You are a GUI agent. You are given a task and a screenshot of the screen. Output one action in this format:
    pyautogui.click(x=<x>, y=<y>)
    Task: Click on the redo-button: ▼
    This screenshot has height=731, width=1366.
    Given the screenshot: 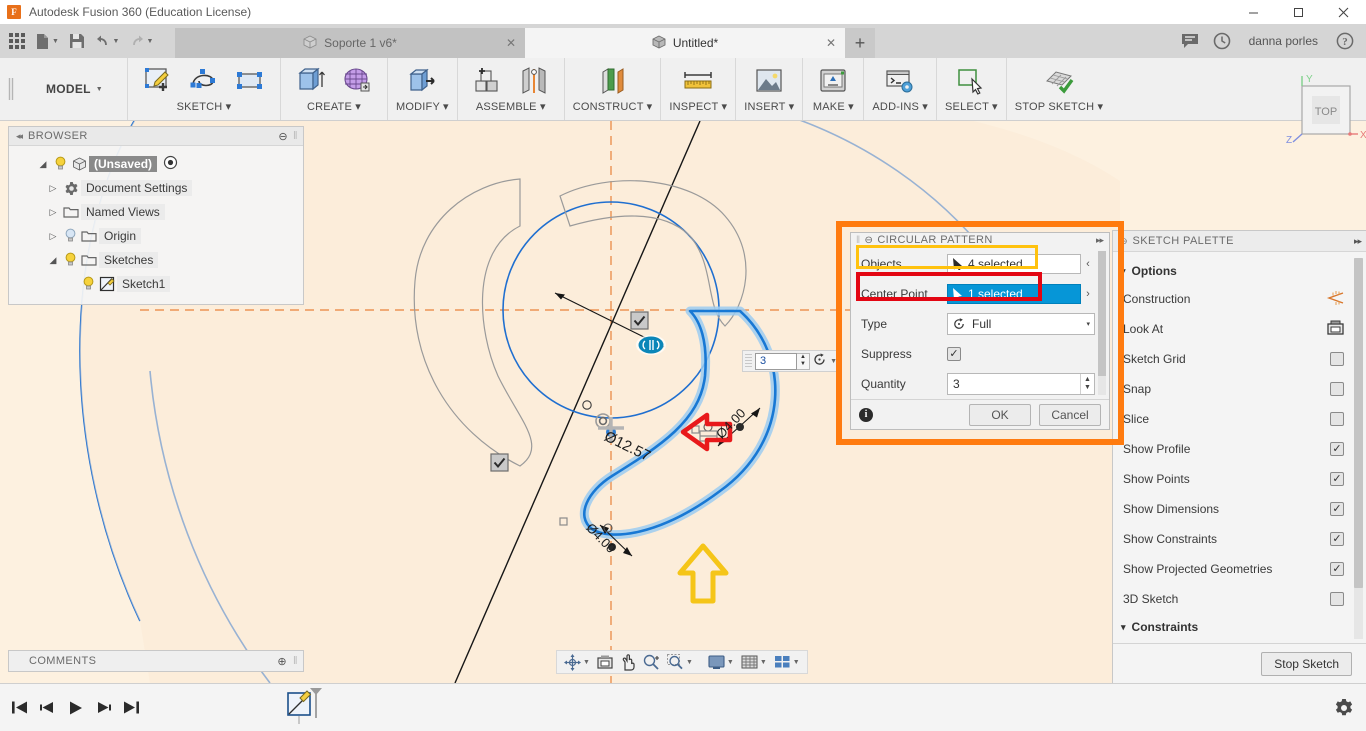 What is the action you would take?
    pyautogui.click(x=141, y=41)
    